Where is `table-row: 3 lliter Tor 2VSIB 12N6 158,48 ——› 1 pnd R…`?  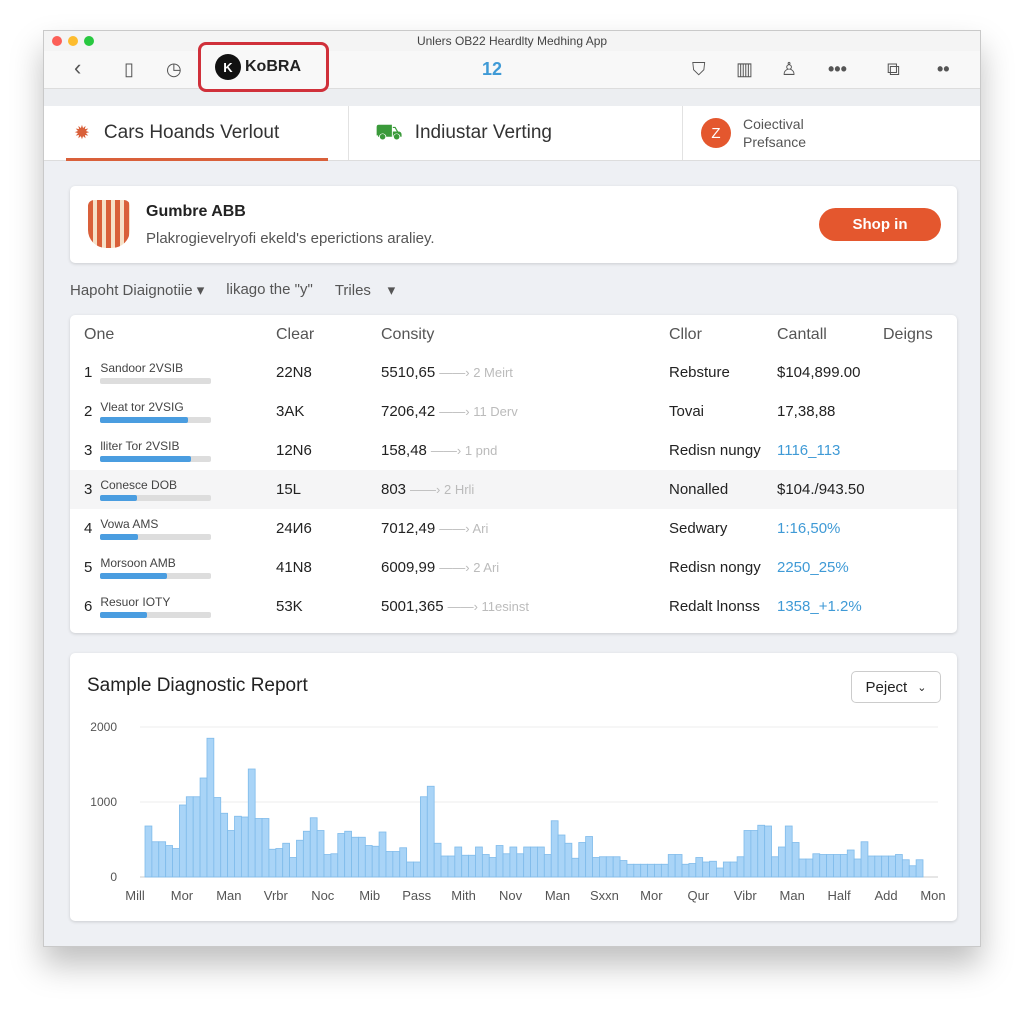
table-row: 3 lliter Tor 2VSIB 12N6 158,48 ——› 1 pnd R… is located at coordinates (513, 450).